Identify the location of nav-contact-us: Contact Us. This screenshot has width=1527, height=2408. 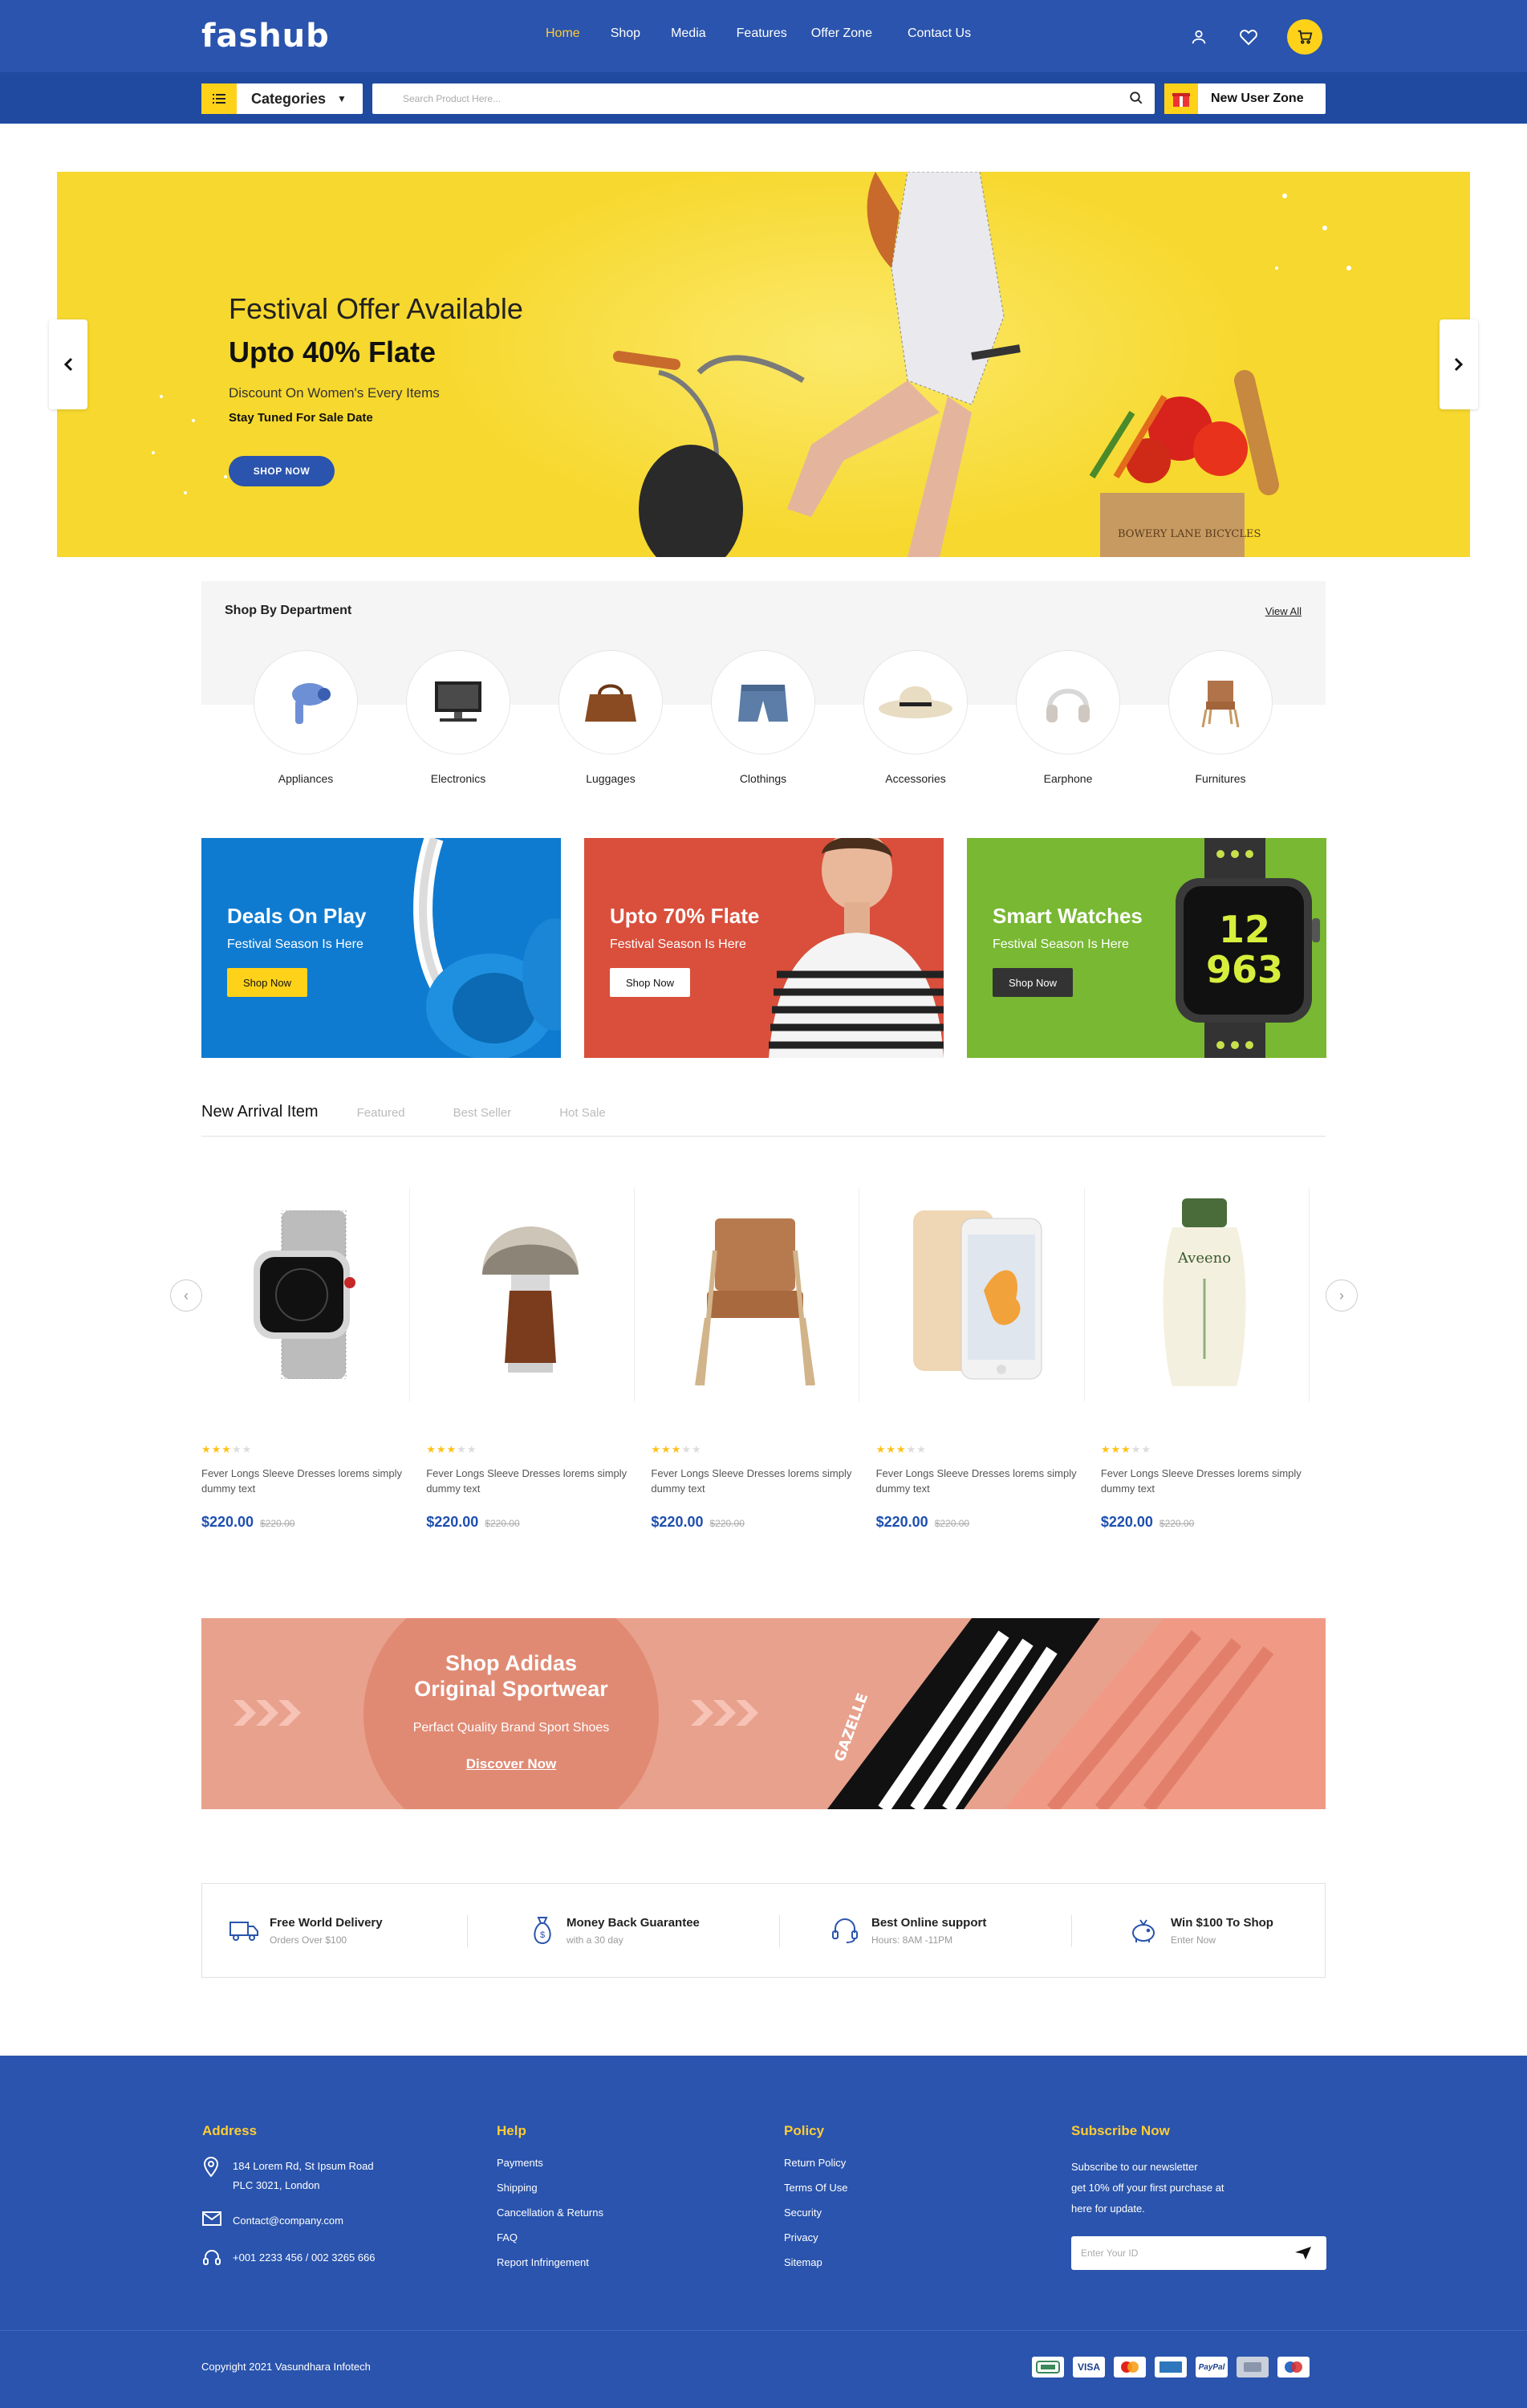
(940, 33).